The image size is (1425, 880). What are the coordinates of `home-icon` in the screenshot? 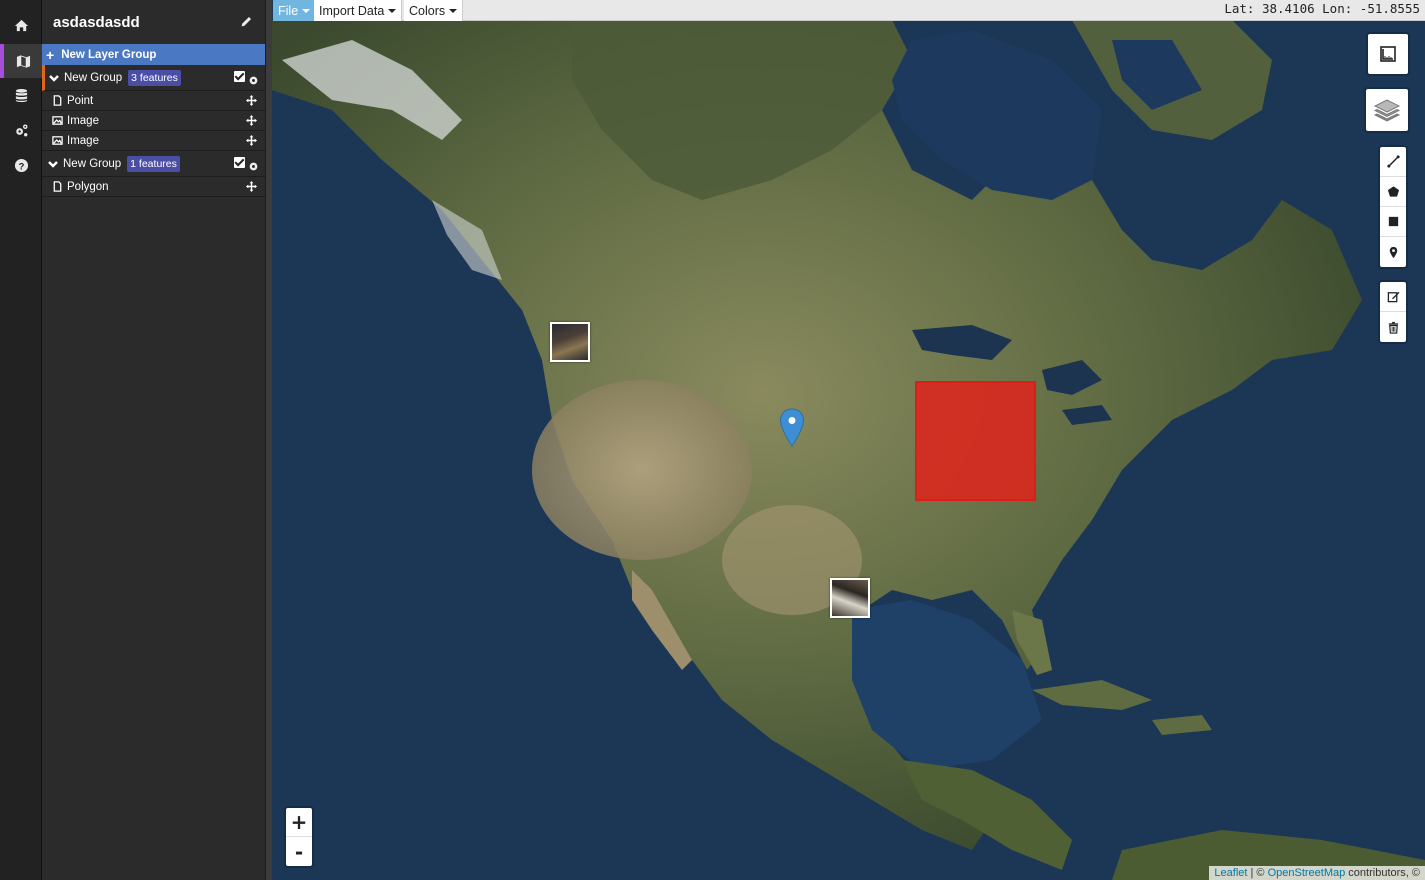 It's located at (21, 25).